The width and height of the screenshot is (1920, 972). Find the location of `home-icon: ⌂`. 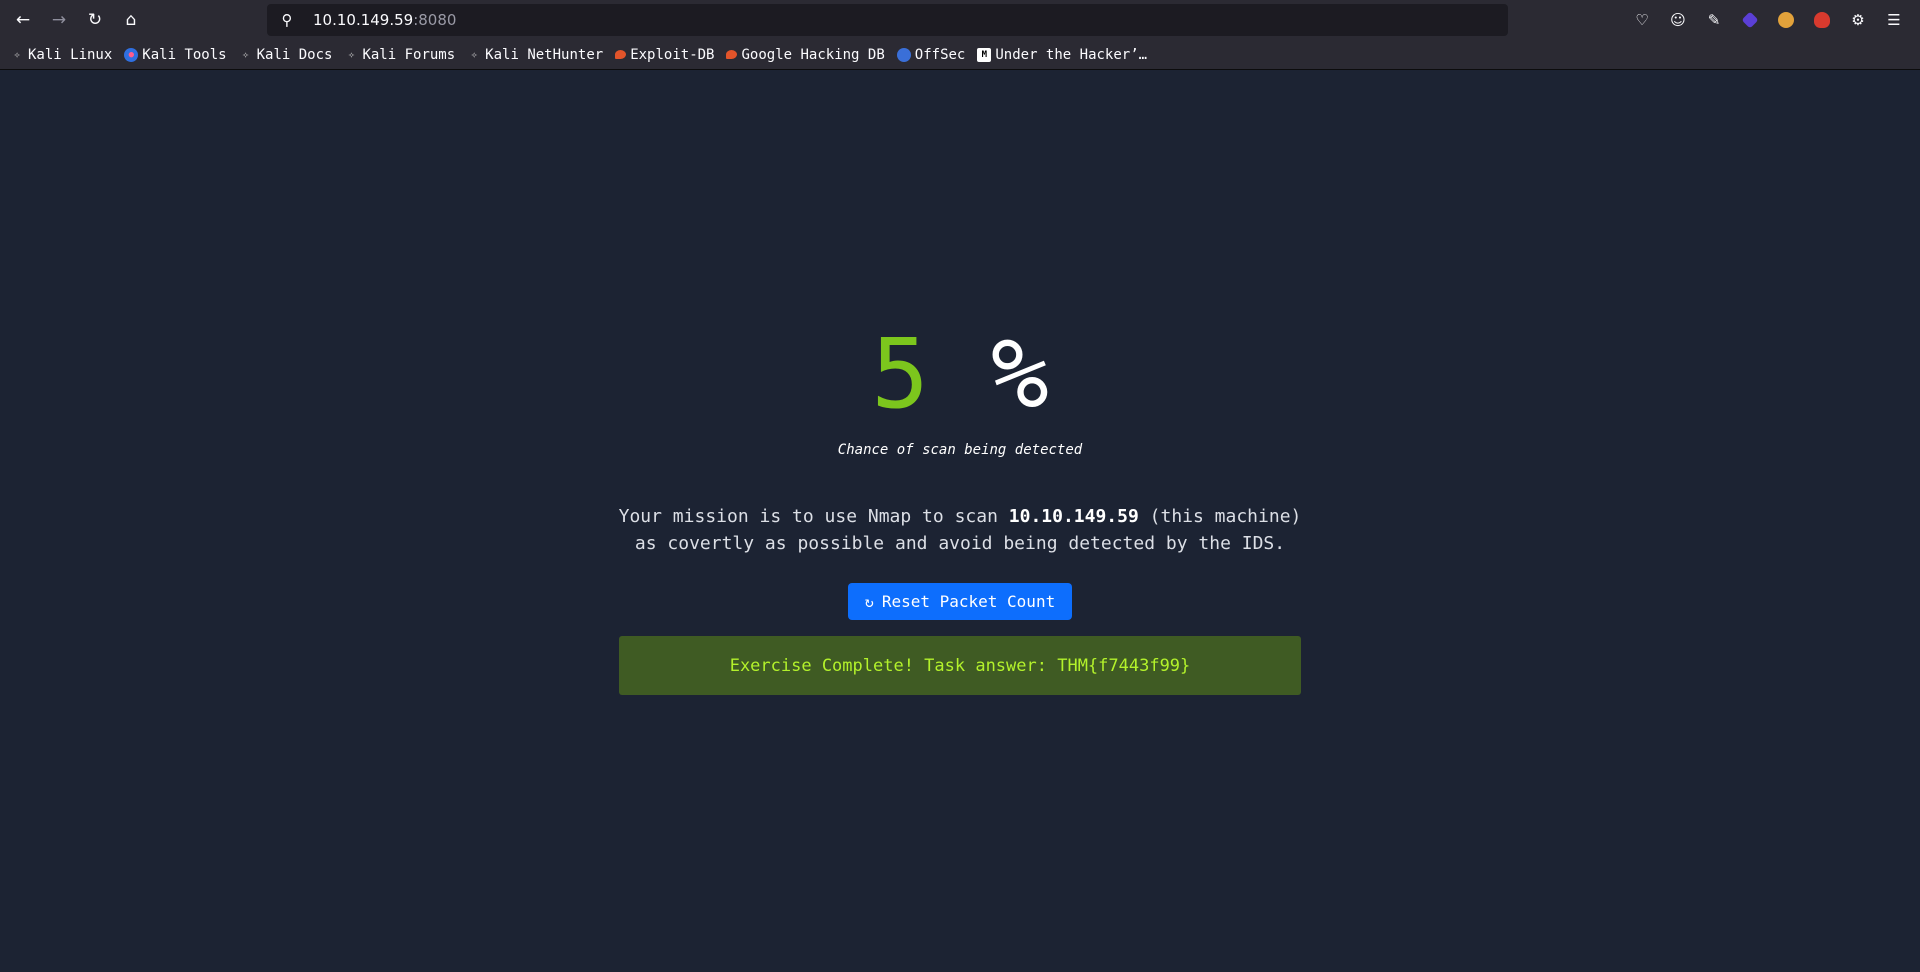

home-icon: ⌂ is located at coordinates (131, 20).